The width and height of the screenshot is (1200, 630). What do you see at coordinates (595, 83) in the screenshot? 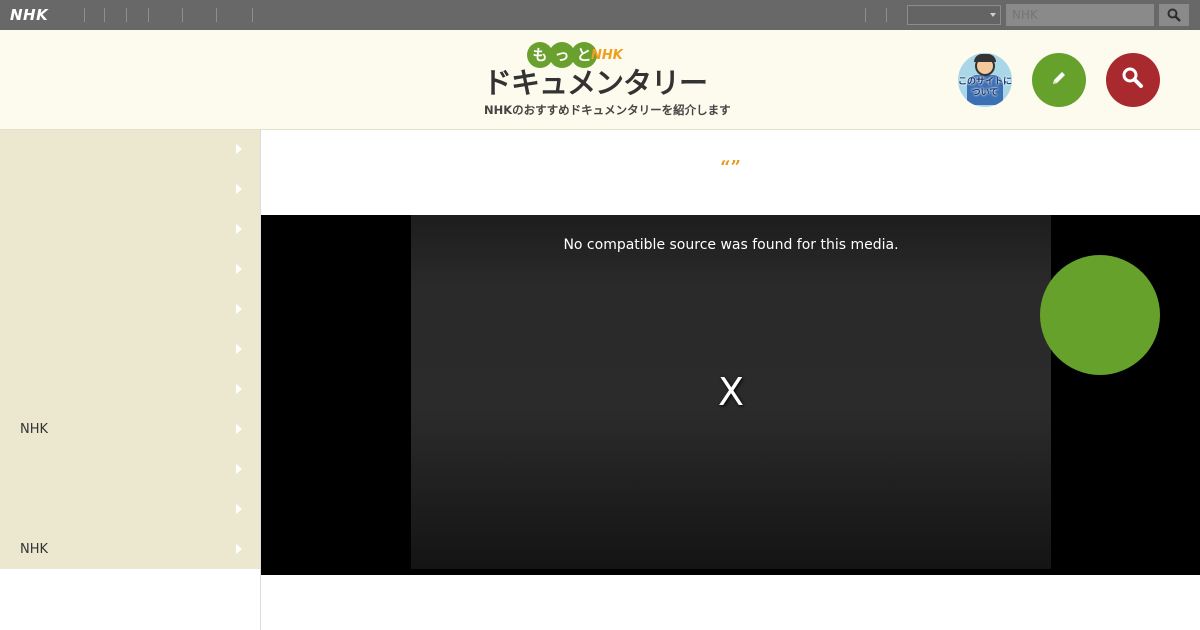
I see `logo-title: ドキュメンタリー` at bounding box center [595, 83].